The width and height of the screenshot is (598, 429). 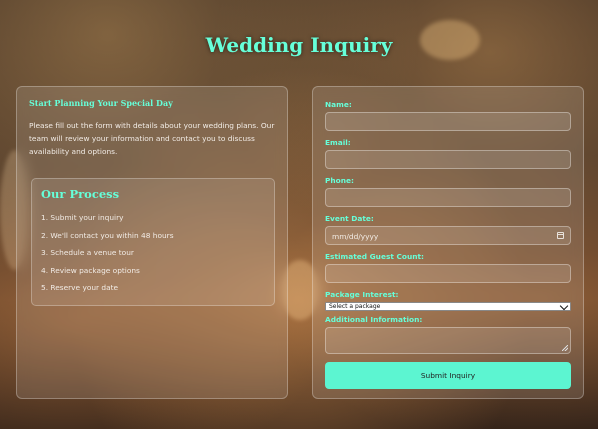 What do you see at coordinates (448, 121) in the screenshot?
I see `name-field` at bounding box center [448, 121].